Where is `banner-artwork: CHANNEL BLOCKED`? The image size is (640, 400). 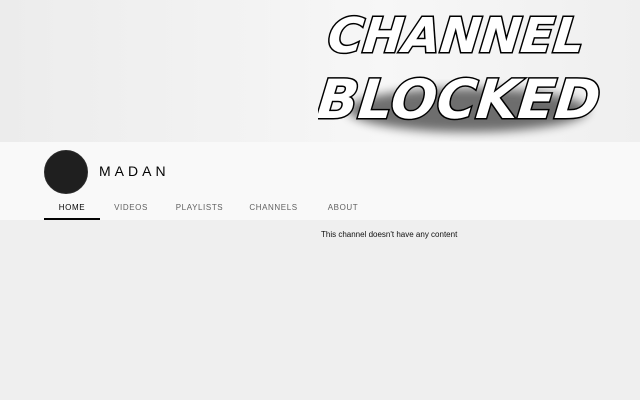 banner-artwork: CHANNEL BLOCKED is located at coordinates (461, 70).